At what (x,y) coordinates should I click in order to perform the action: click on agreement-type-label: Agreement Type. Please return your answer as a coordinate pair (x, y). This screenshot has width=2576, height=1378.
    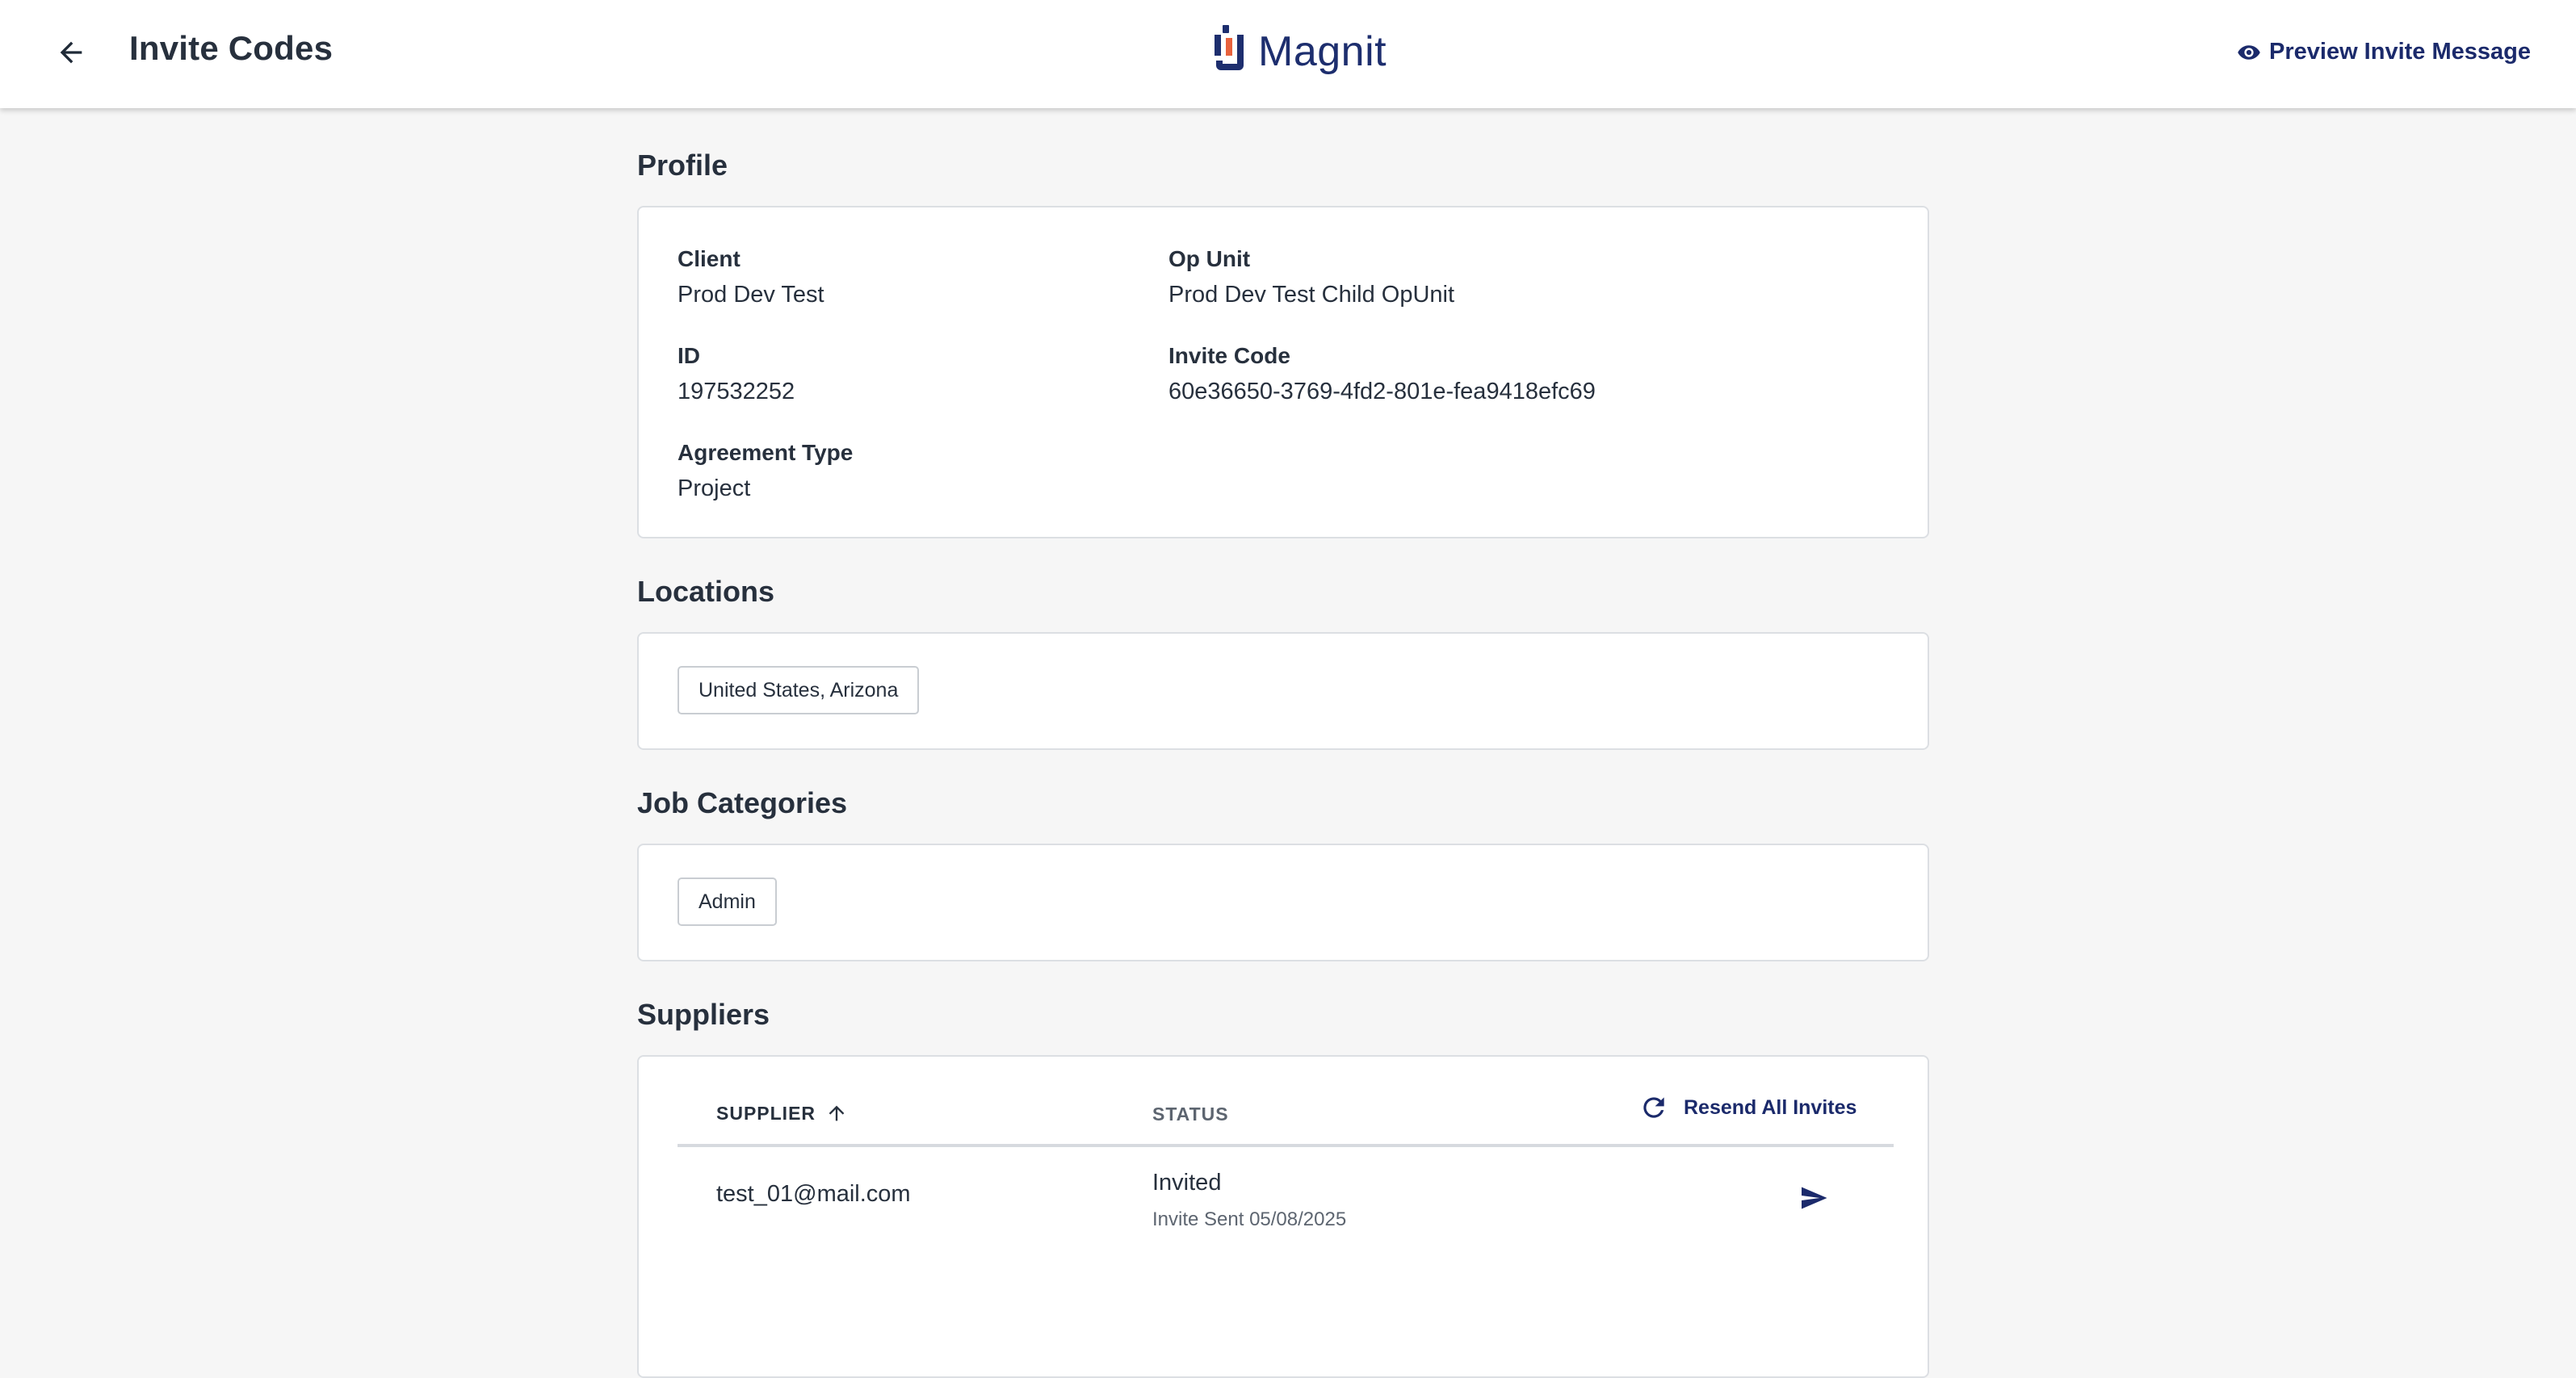
    Looking at the image, I should click on (766, 452).